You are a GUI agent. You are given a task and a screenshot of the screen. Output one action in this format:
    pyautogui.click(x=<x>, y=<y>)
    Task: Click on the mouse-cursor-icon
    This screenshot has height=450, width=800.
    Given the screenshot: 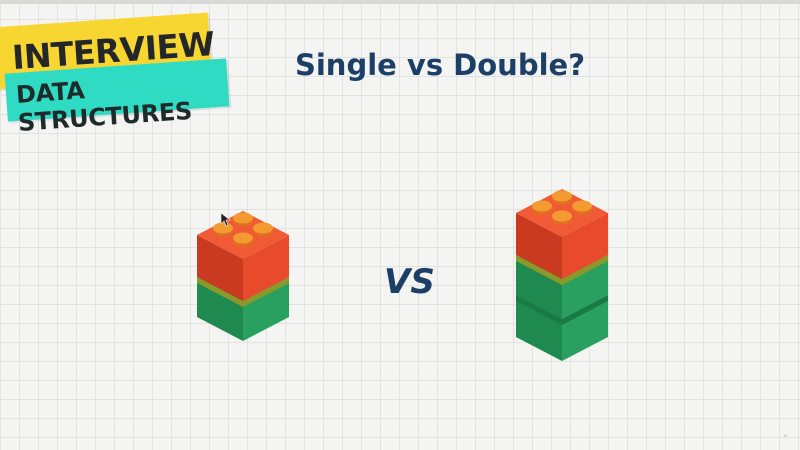 What is the action you would take?
    pyautogui.click(x=226, y=220)
    